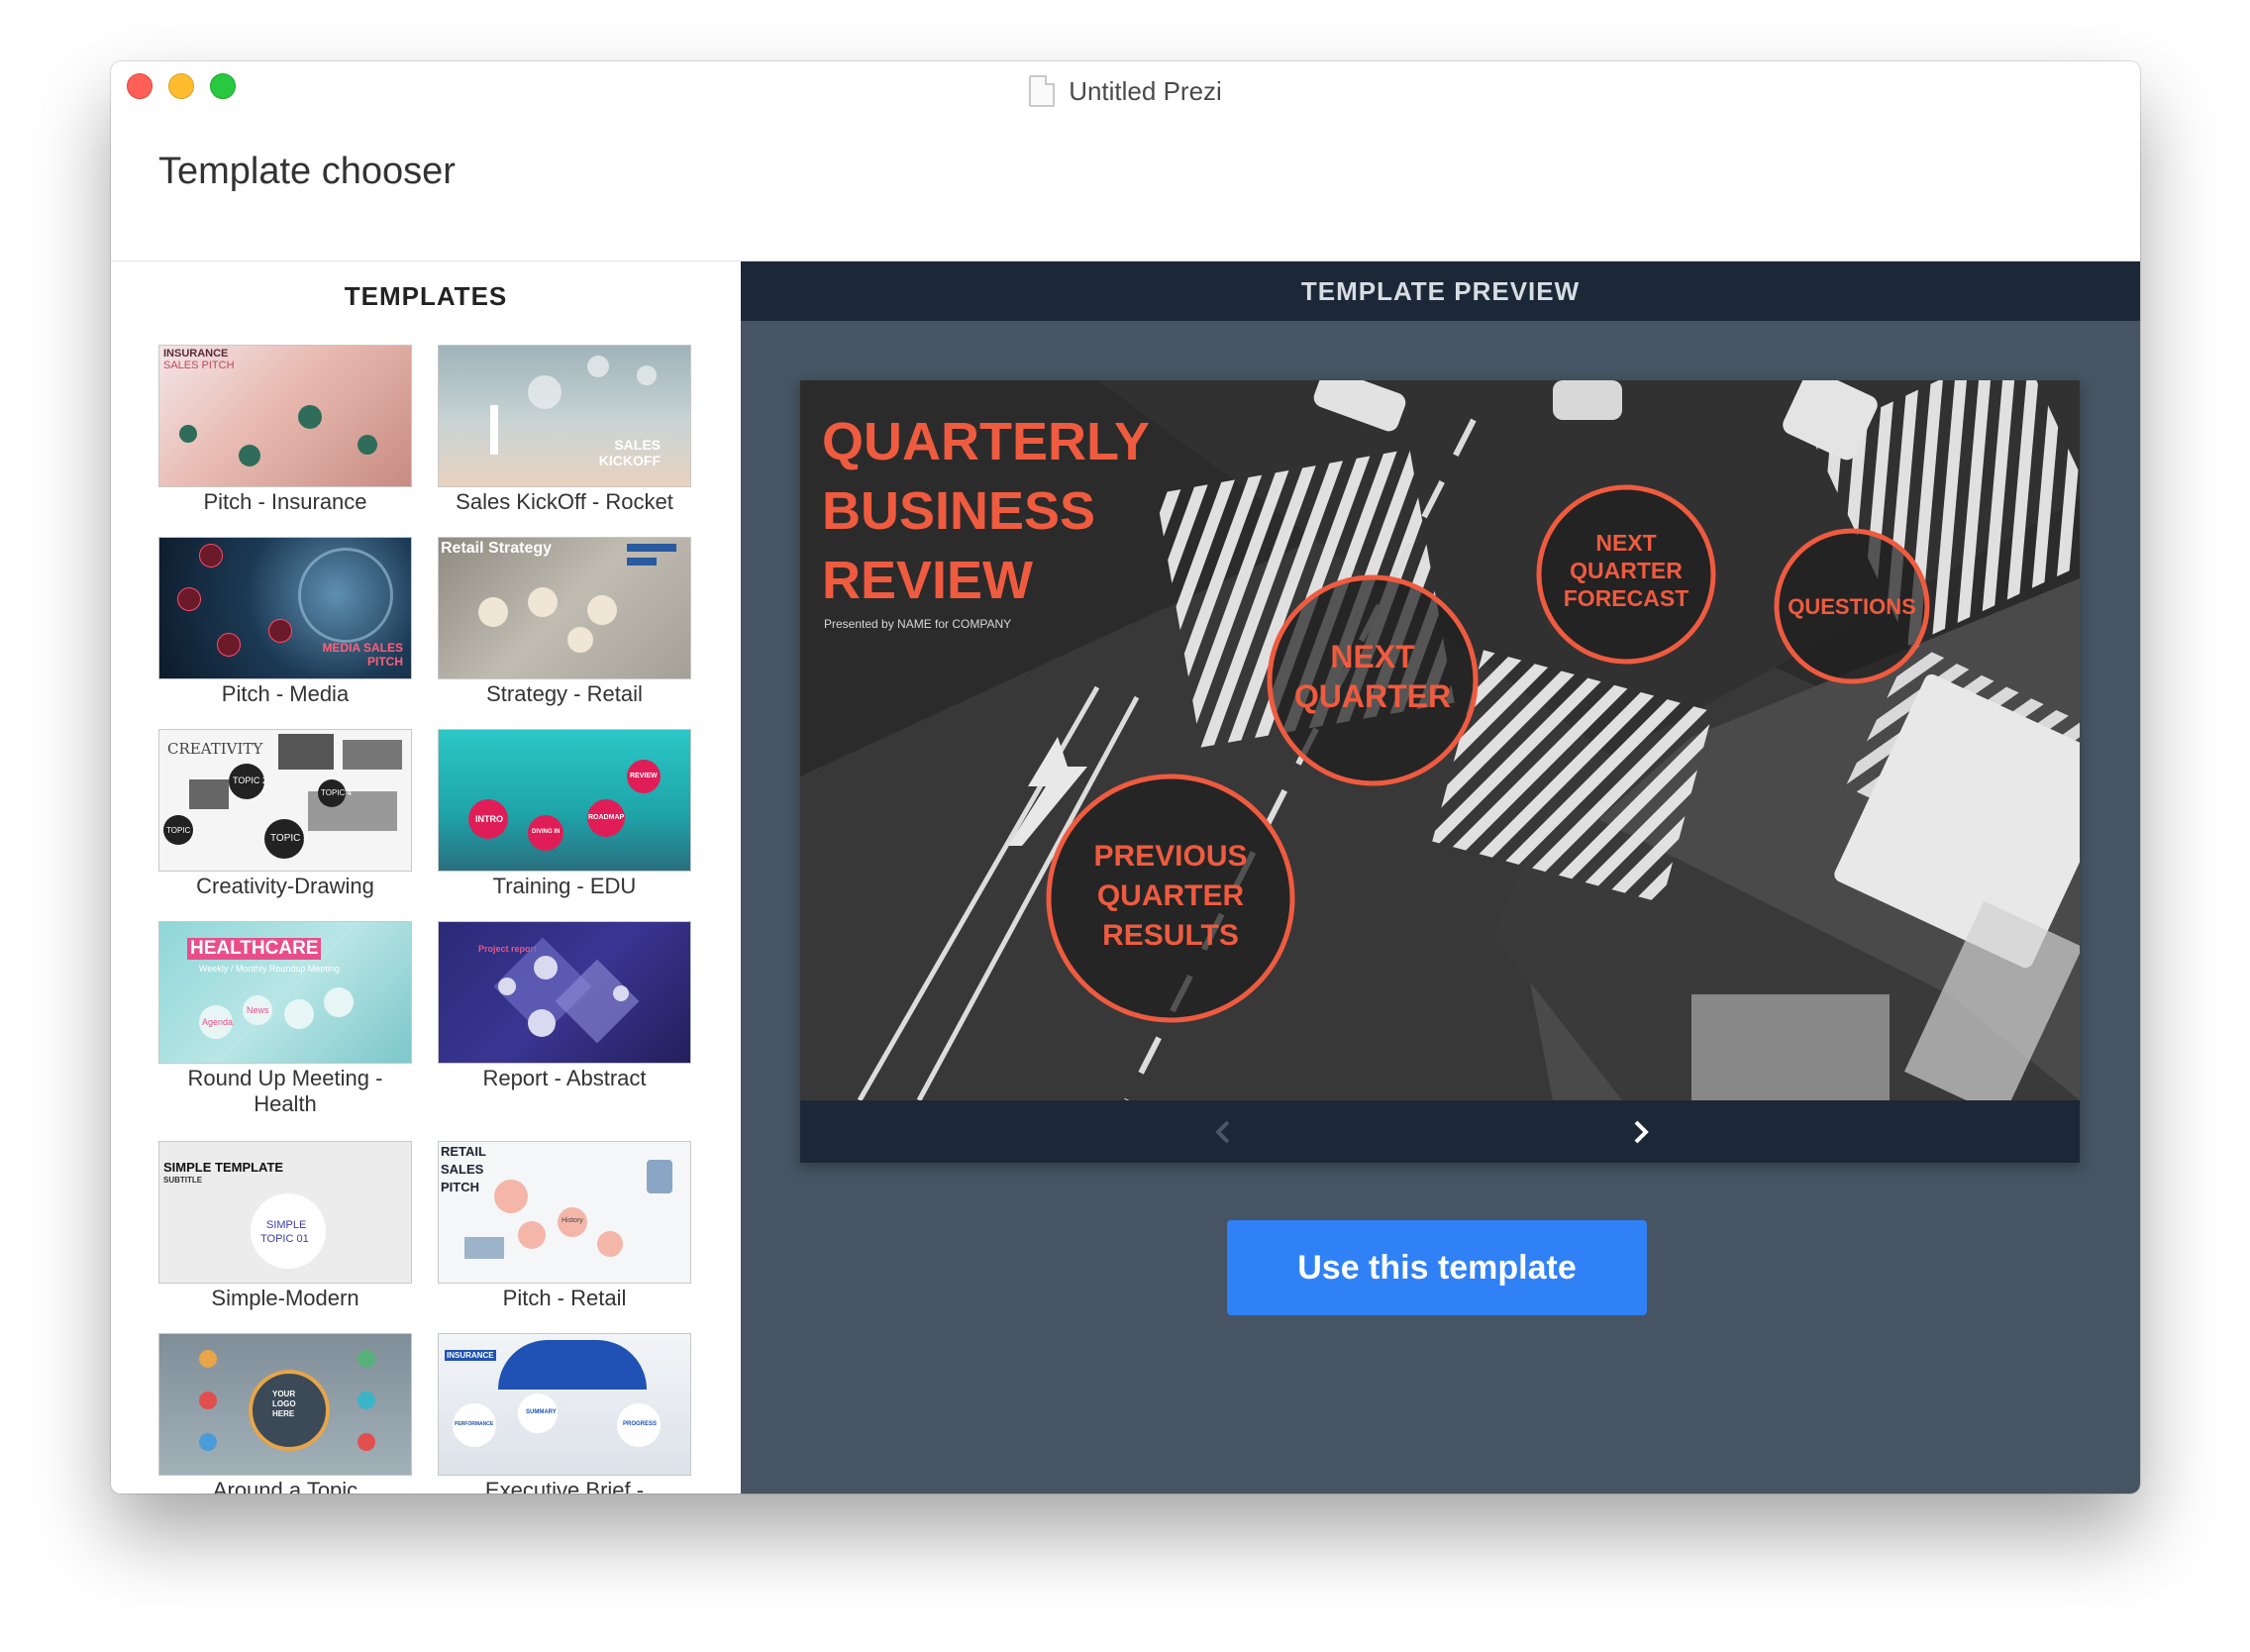 Image resolution: width=2250 pixels, height=1652 pixels. Describe the element at coordinates (285, 416) in the screenshot. I see `template-thumbnail: INSURANCE SALES PITCH` at that location.